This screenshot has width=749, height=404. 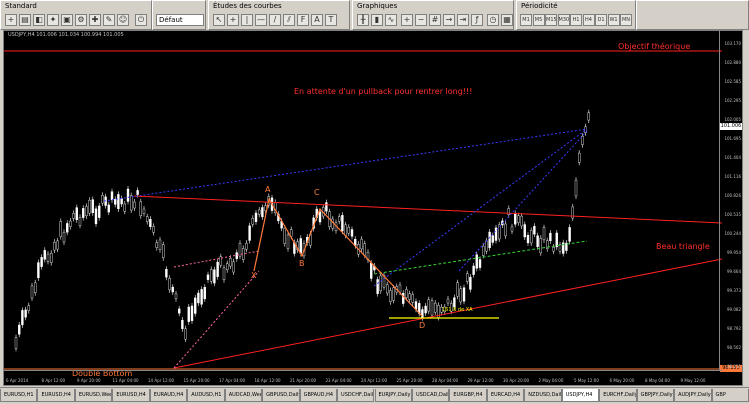 I want to click on price-tick-label: 99.082, so click(x=734, y=309).